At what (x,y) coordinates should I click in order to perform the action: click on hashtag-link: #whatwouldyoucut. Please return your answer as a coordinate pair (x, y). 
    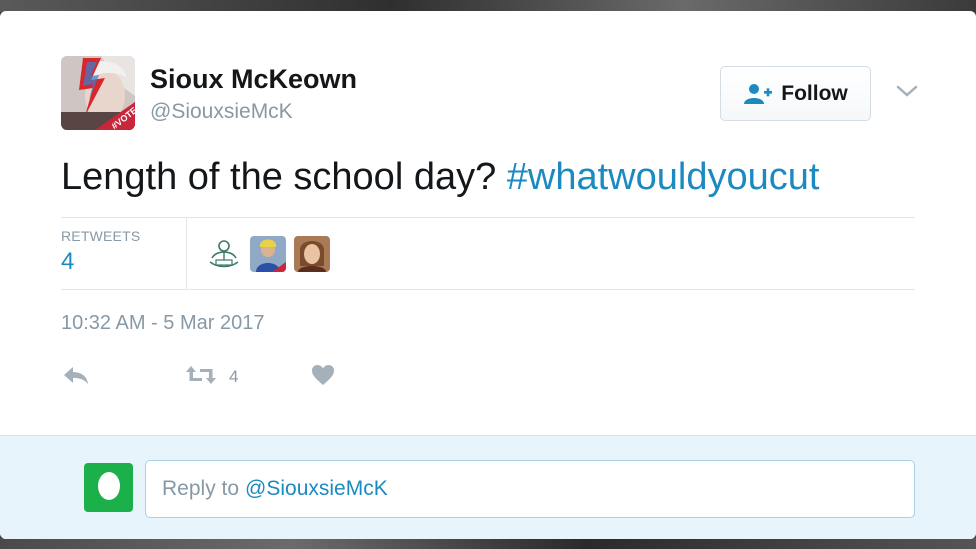
    Looking at the image, I should click on (663, 177).